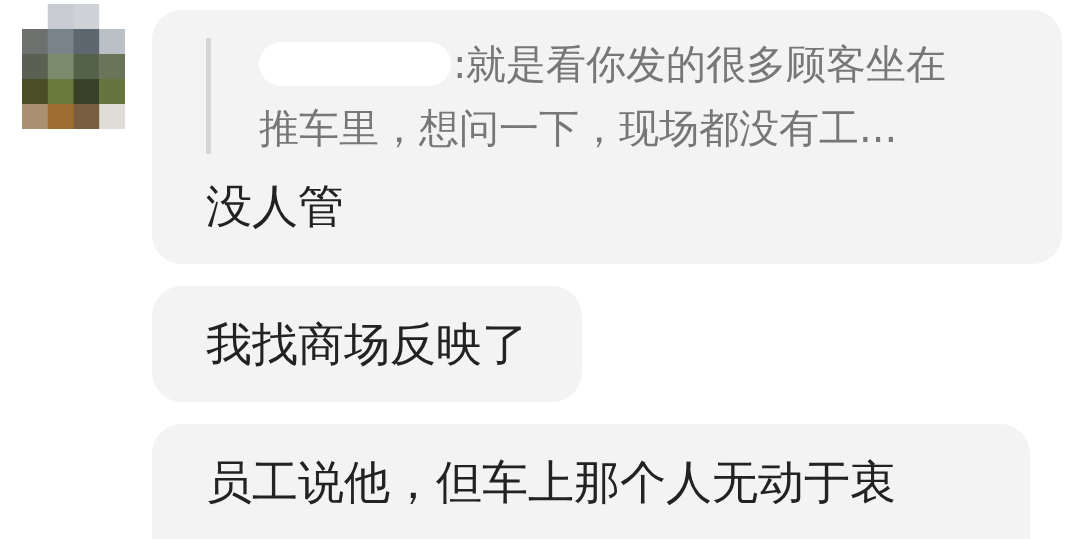  I want to click on message-text: 我找商场反映了, so click(367, 344).